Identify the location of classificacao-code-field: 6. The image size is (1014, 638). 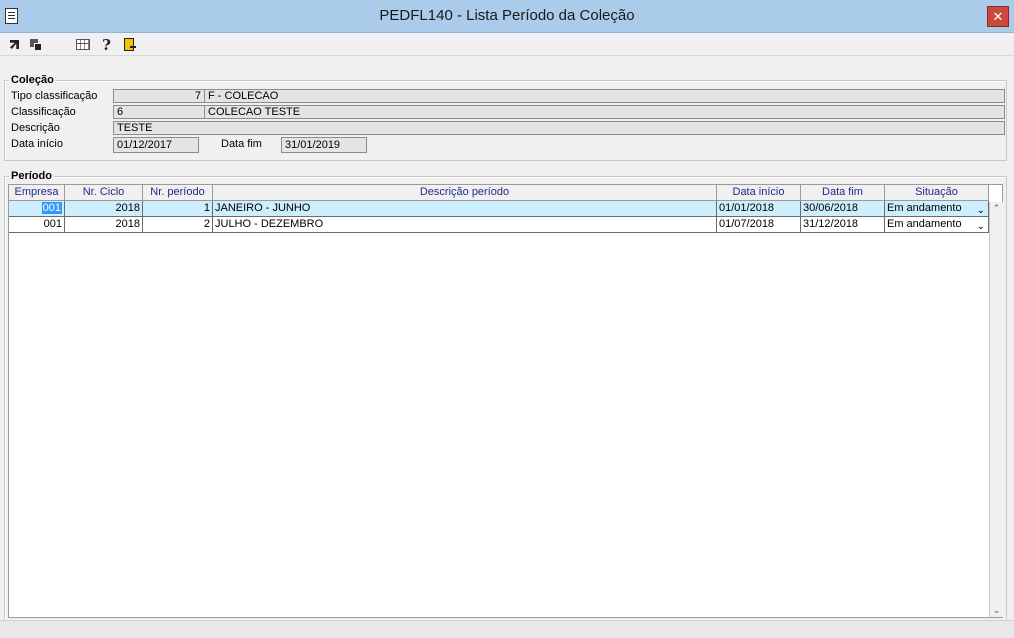
(159, 112).